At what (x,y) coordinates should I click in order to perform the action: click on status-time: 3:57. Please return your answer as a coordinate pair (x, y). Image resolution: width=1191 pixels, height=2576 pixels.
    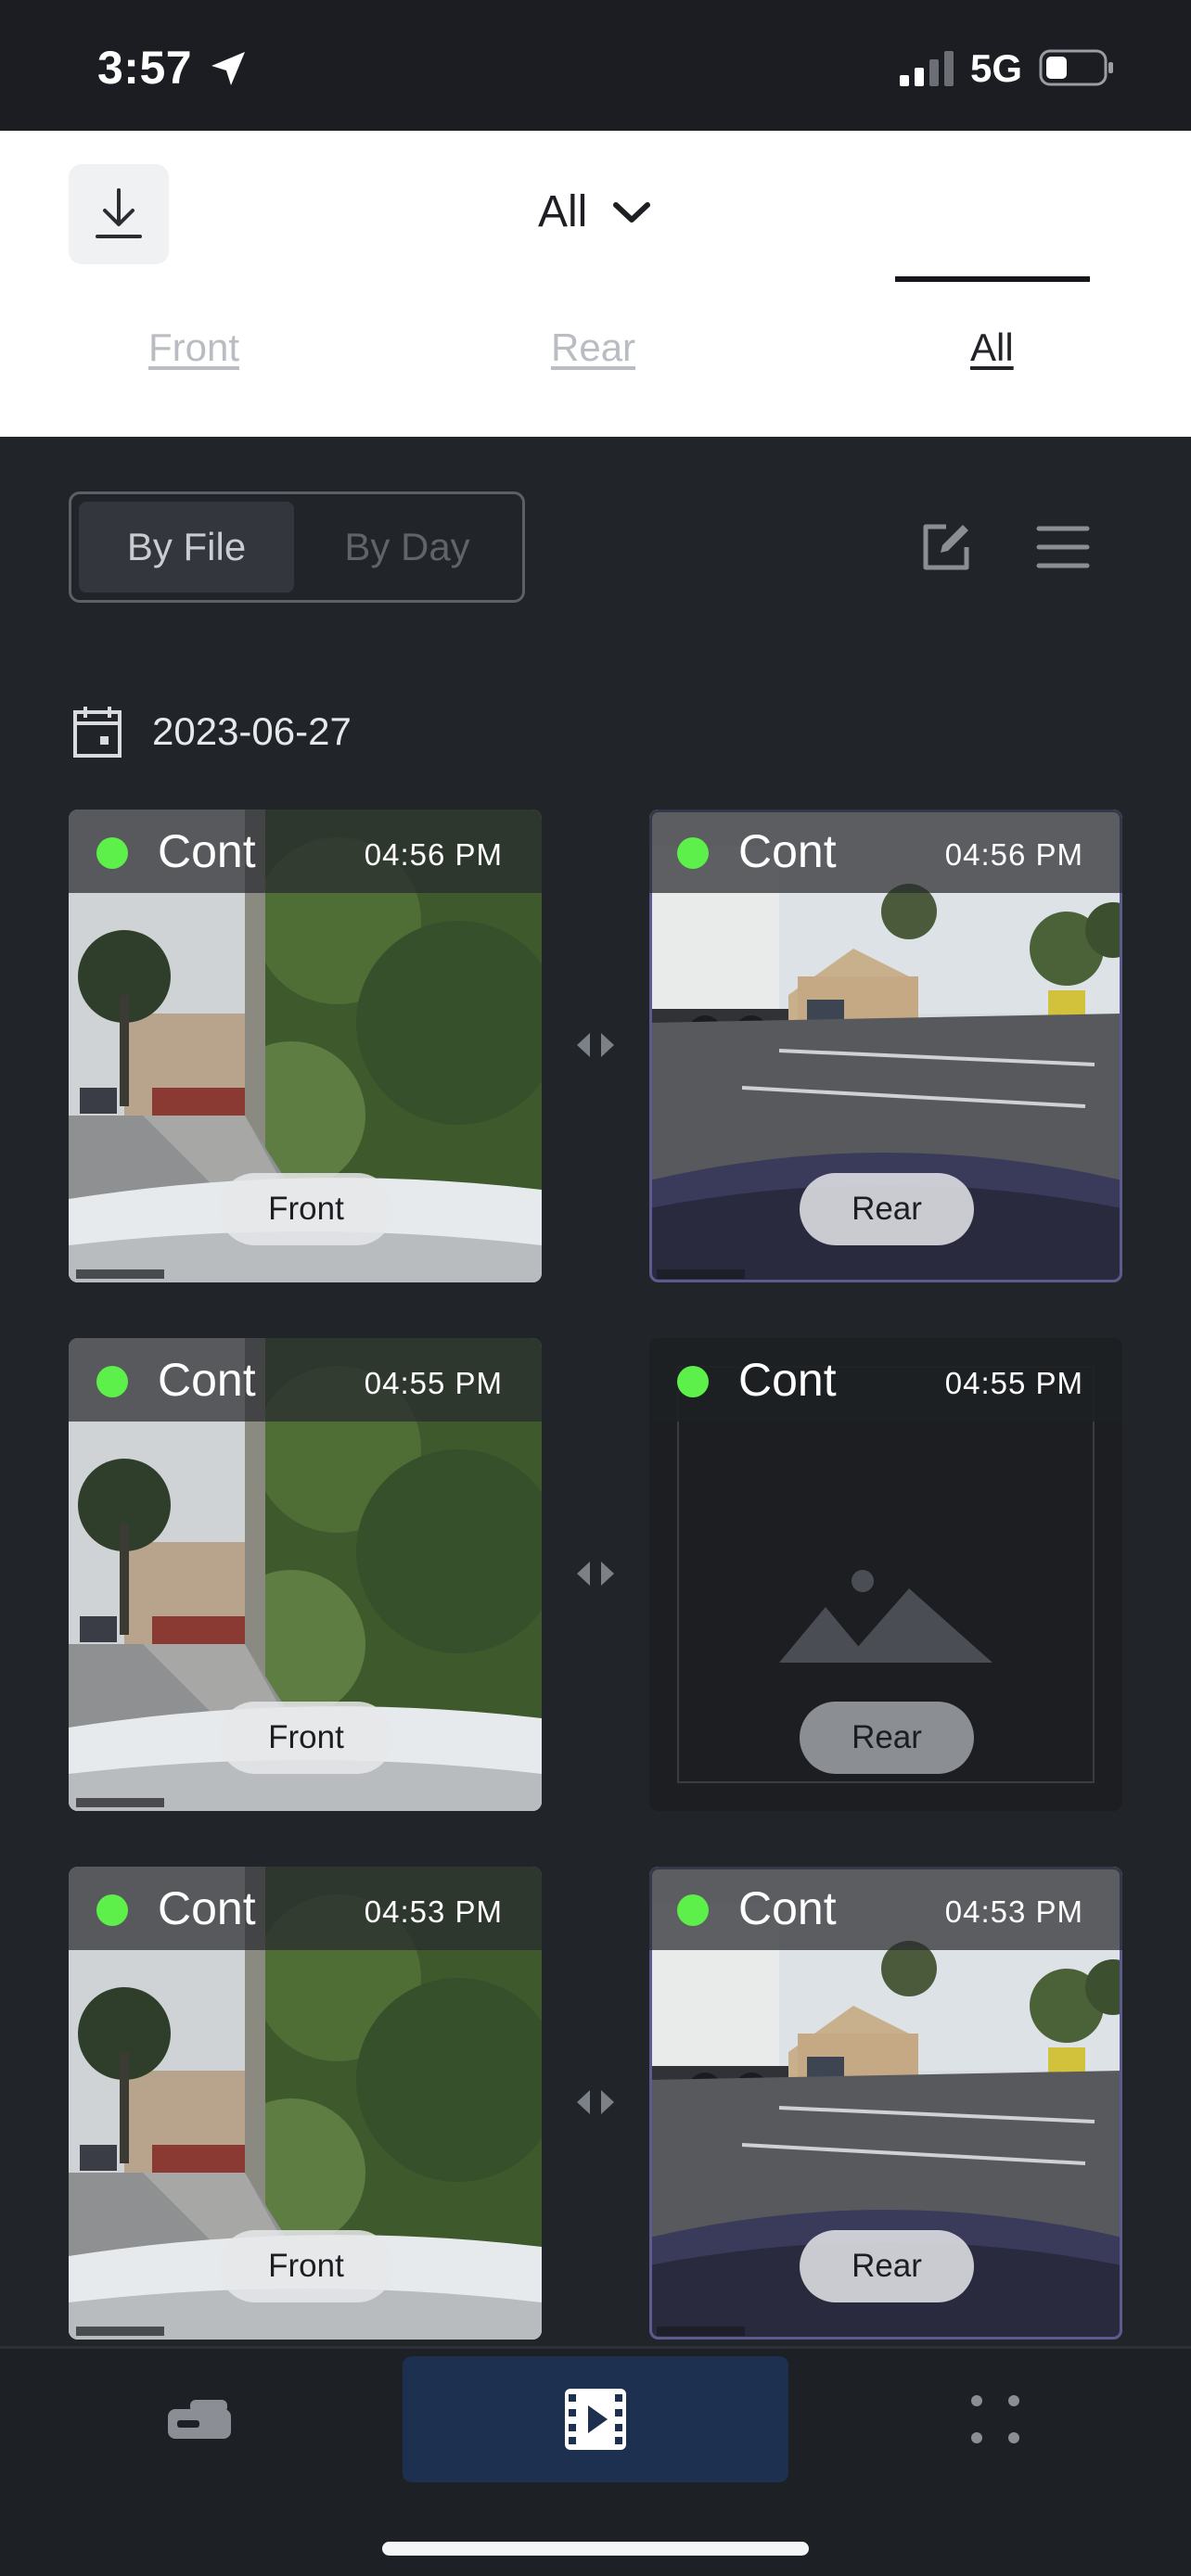
    Looking at the image, I should click on (145, 68).